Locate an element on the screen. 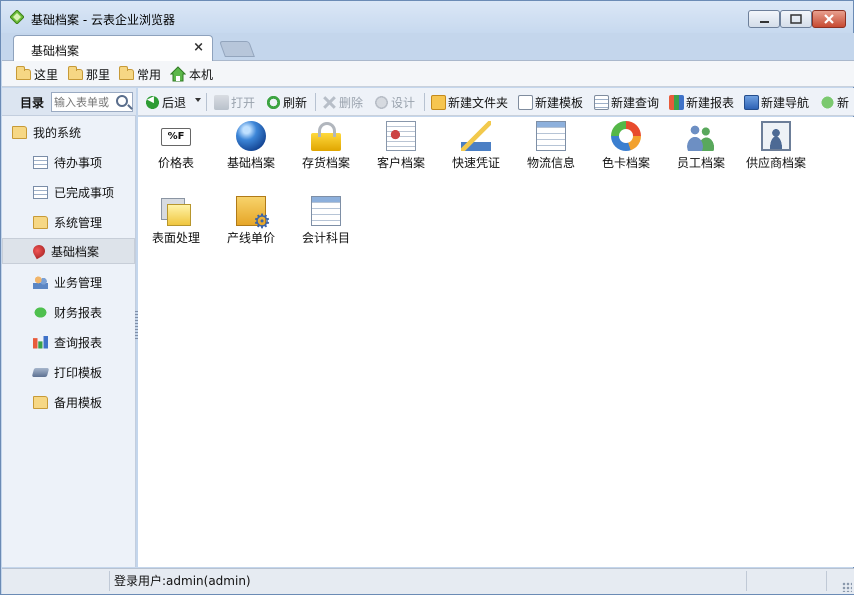  toolbar-label: 设计 is located at coordinates (403, 102).